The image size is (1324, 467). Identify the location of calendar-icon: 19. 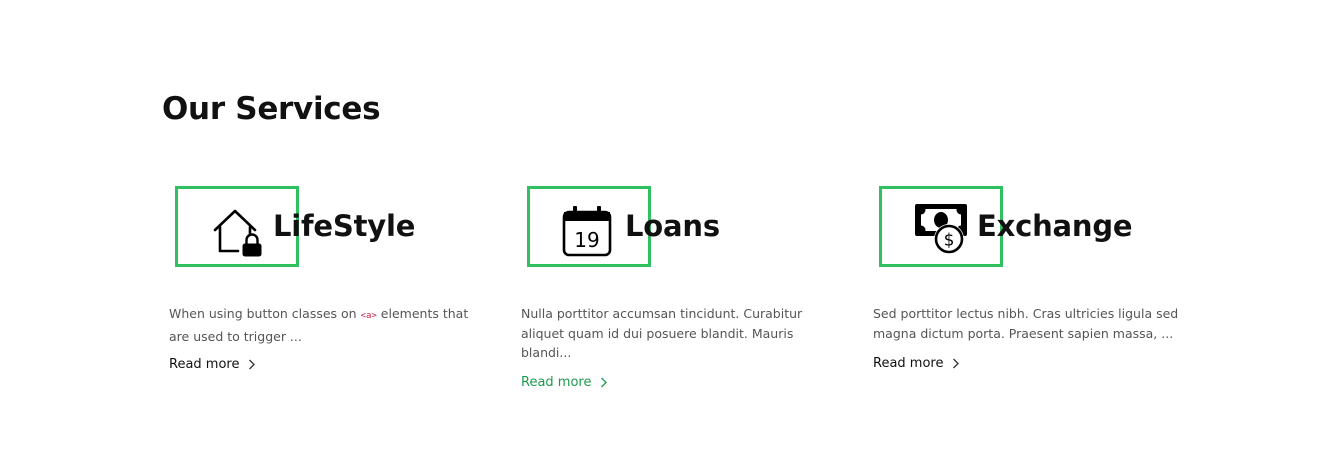
(587, 231).